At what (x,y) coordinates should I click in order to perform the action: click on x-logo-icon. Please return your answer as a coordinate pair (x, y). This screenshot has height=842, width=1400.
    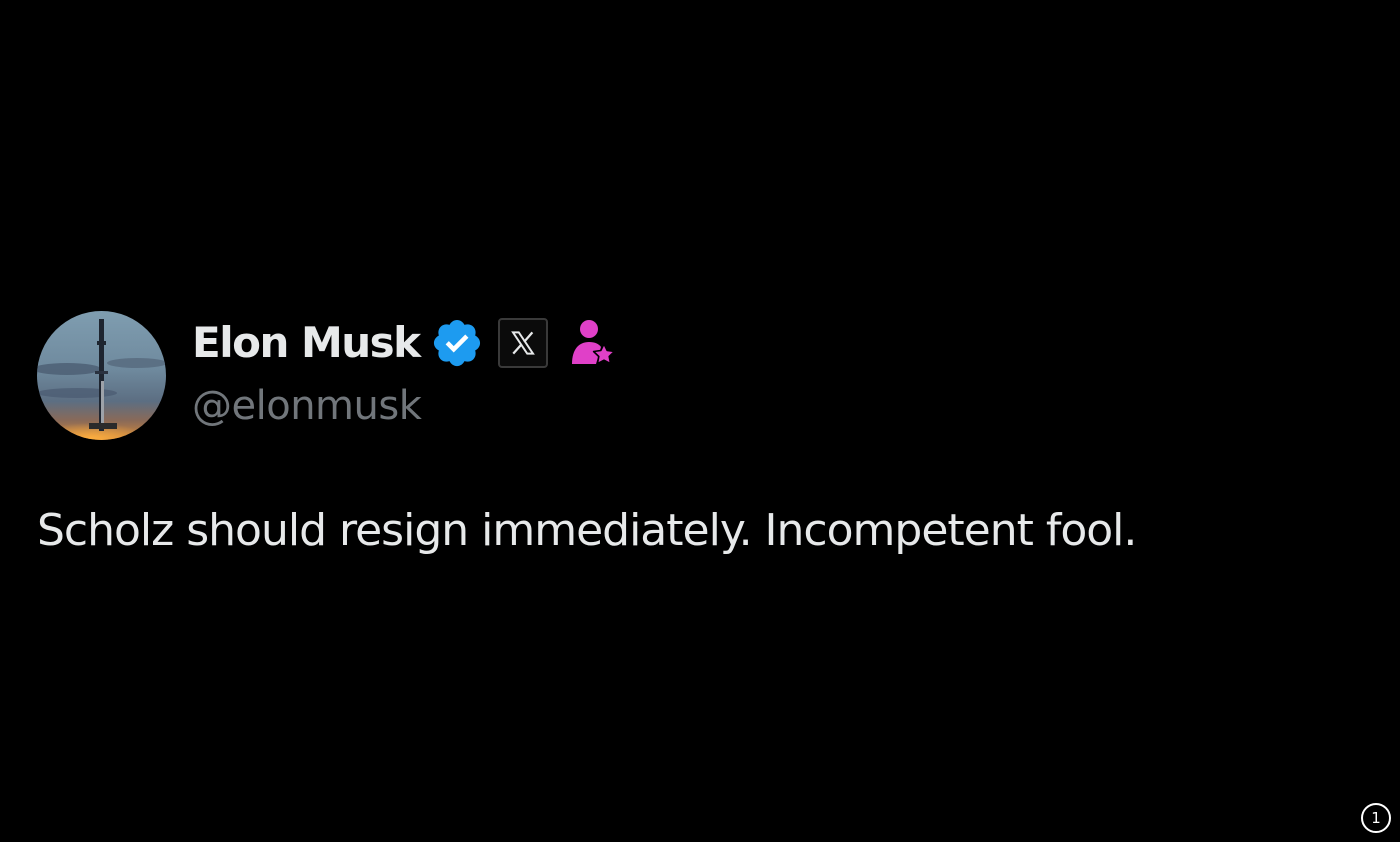
    Looking at the image, I should click on (522, 343).